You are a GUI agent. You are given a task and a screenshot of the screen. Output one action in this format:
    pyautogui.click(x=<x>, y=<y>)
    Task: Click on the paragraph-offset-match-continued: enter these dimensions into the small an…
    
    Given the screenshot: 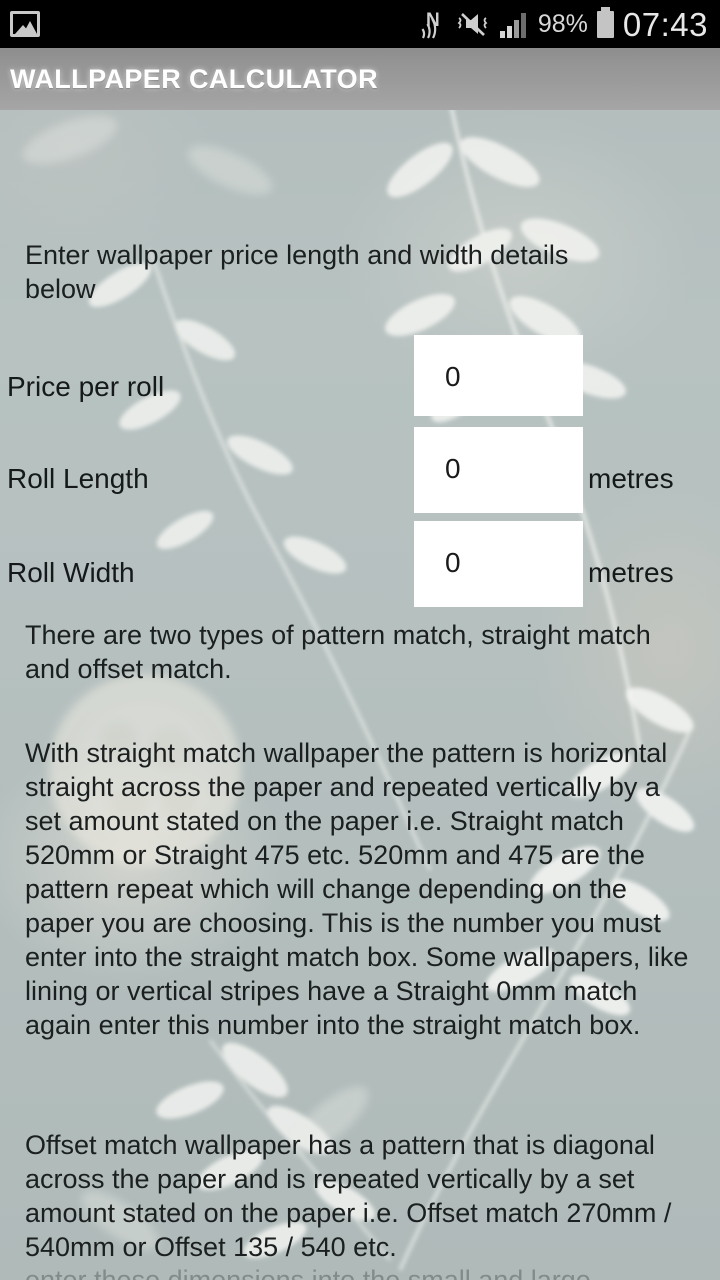 What is the action you would take?
    pyautogui.click(x=308, y=1272)
    